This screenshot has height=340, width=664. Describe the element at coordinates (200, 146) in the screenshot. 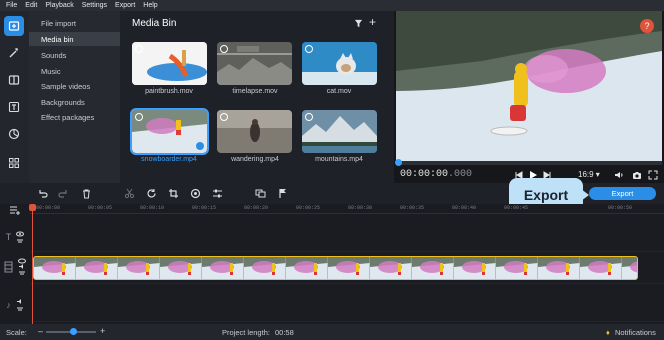

I see `selected-check-icon` at that location.